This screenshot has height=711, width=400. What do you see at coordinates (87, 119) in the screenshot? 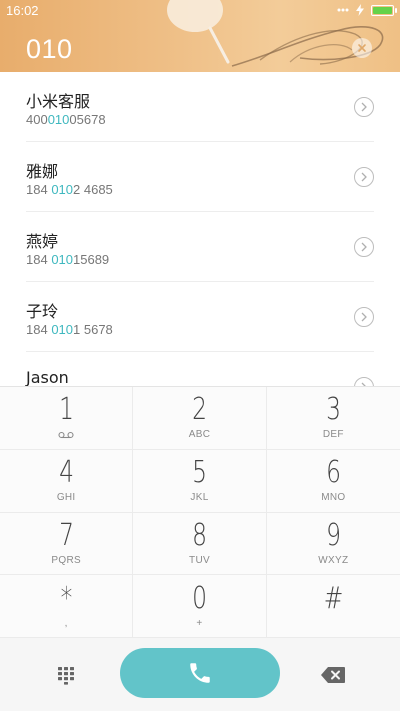
I see `number-suffix: 05678` at bounding box center [87, 119].